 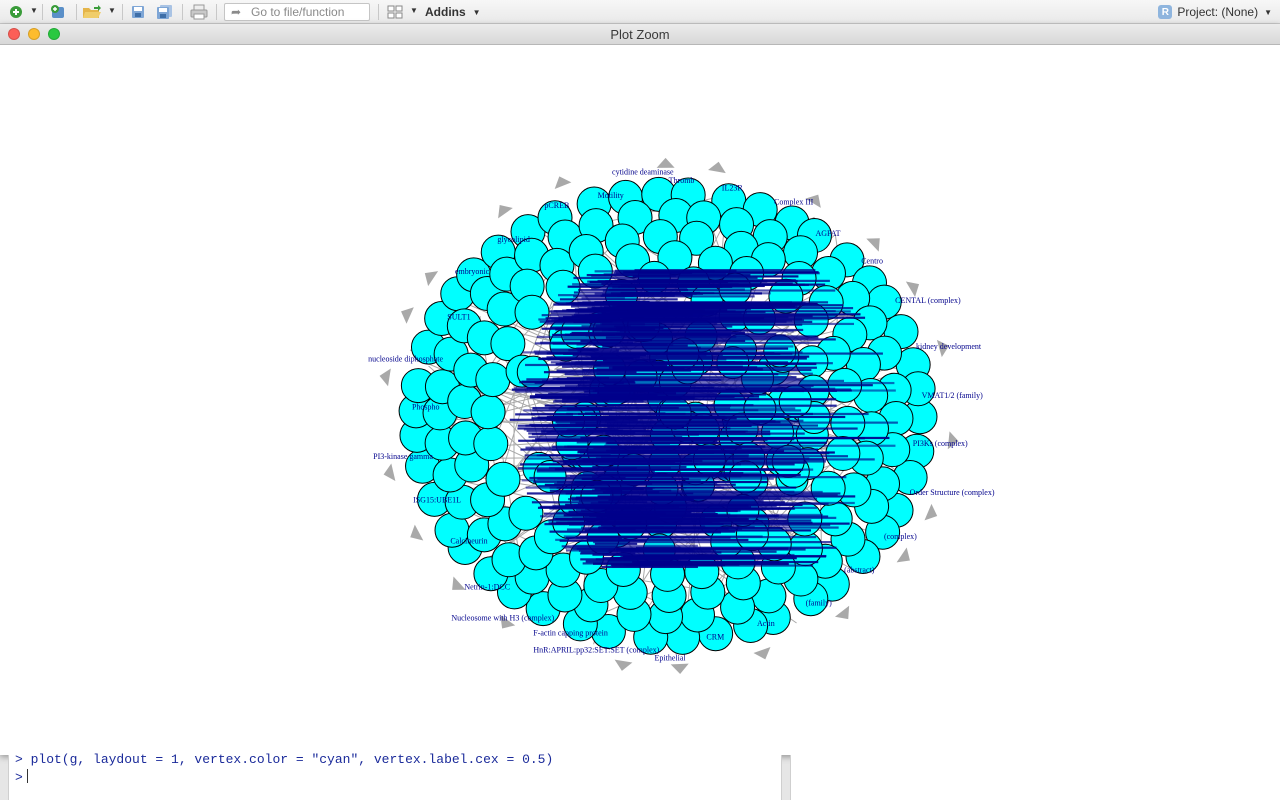 I want to click on pane-layout-button, so click(x=395, y=12).